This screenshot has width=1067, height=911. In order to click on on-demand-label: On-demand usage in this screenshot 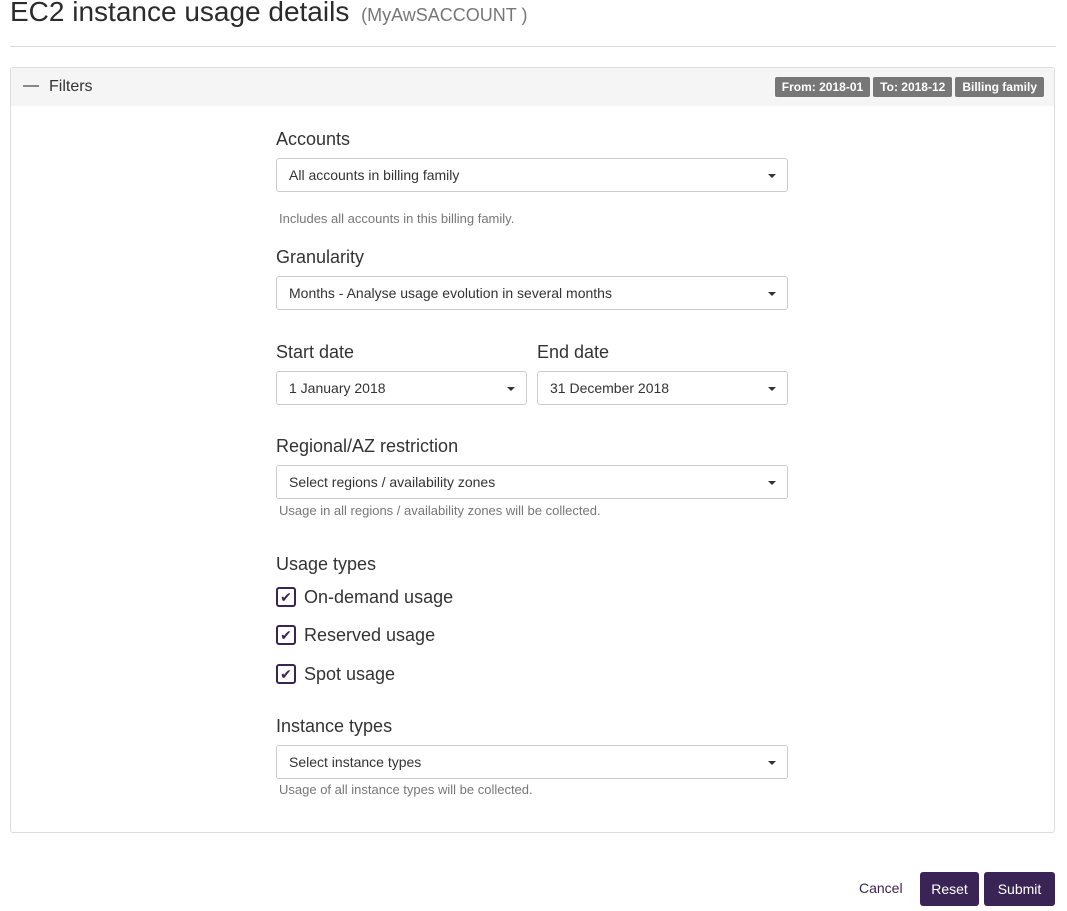, I will do `click(379, 596)`.